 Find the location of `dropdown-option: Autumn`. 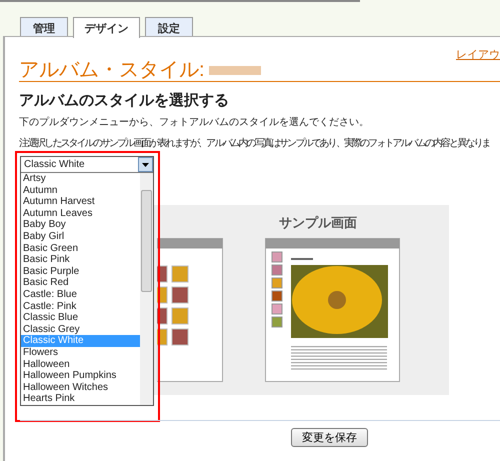

dropdown-option: Autumn is located at coordinates (80, 190).